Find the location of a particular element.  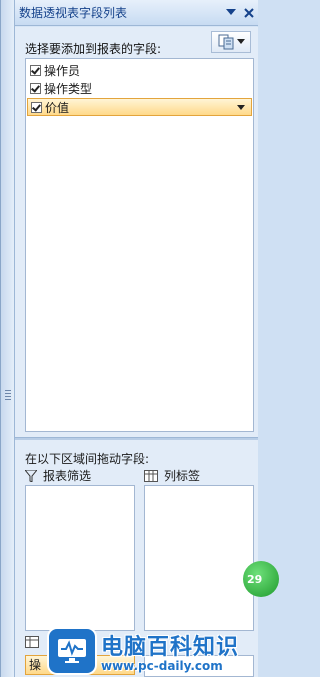

watermark-url: www.pc-daily.com is located at coordinates (162, 665).